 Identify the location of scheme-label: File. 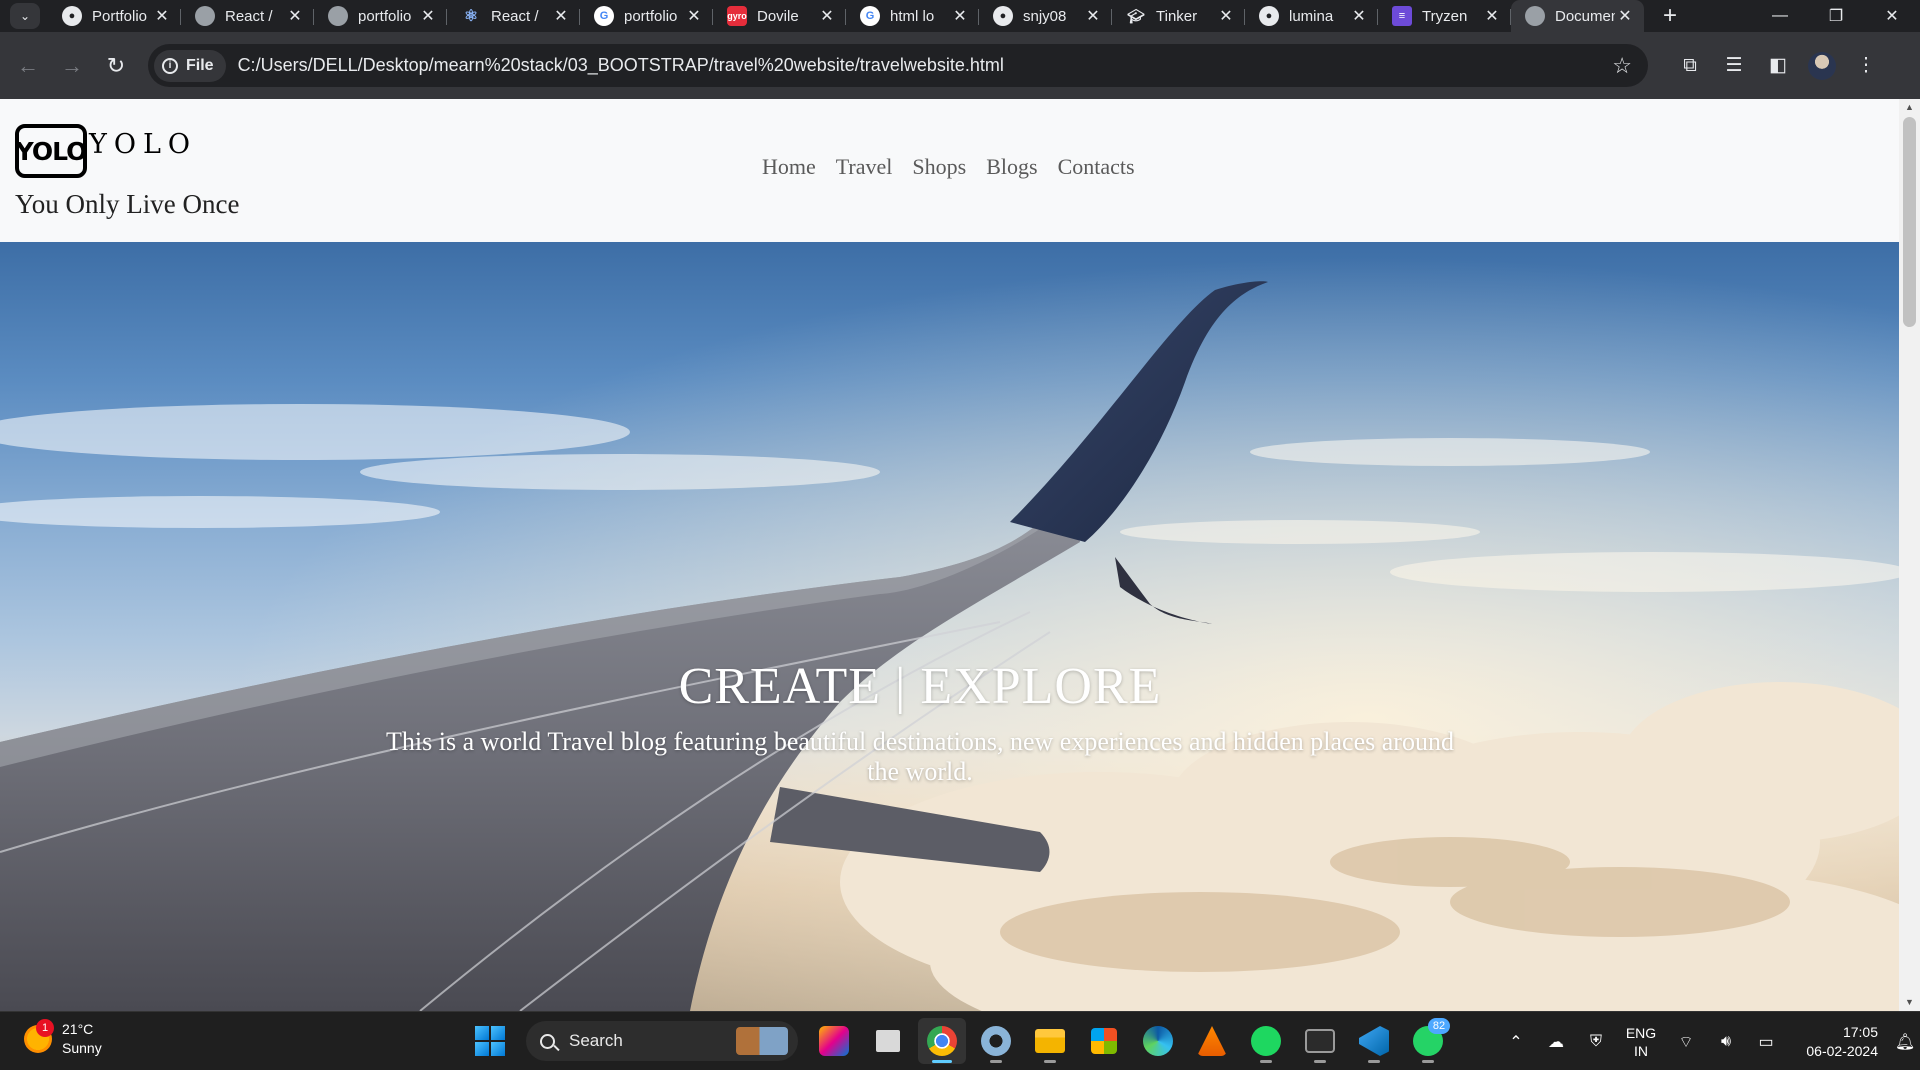
(200, 65).